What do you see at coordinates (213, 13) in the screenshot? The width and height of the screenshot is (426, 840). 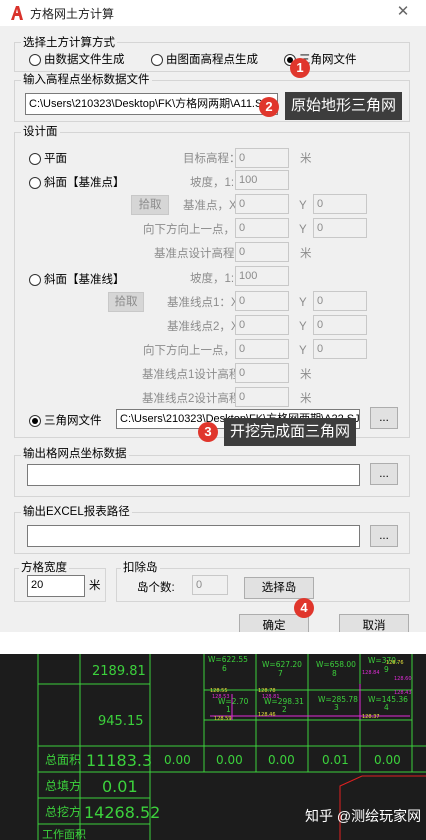 I see `title-bar: 方格网土方计算 ✕` at bounding box center [213, 13].